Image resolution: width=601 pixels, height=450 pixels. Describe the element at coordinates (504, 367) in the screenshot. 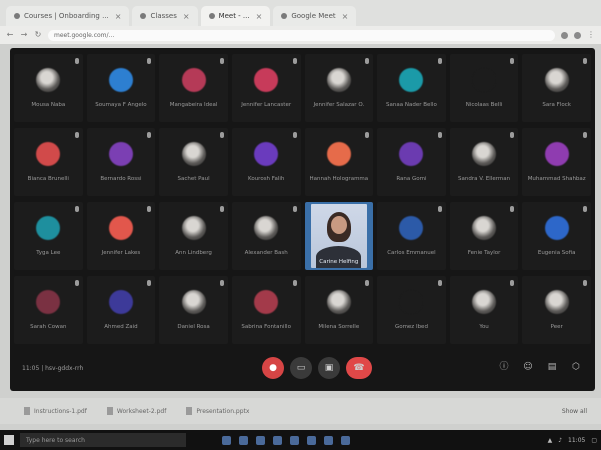

I see `info-icon: ⓘ` at that location.